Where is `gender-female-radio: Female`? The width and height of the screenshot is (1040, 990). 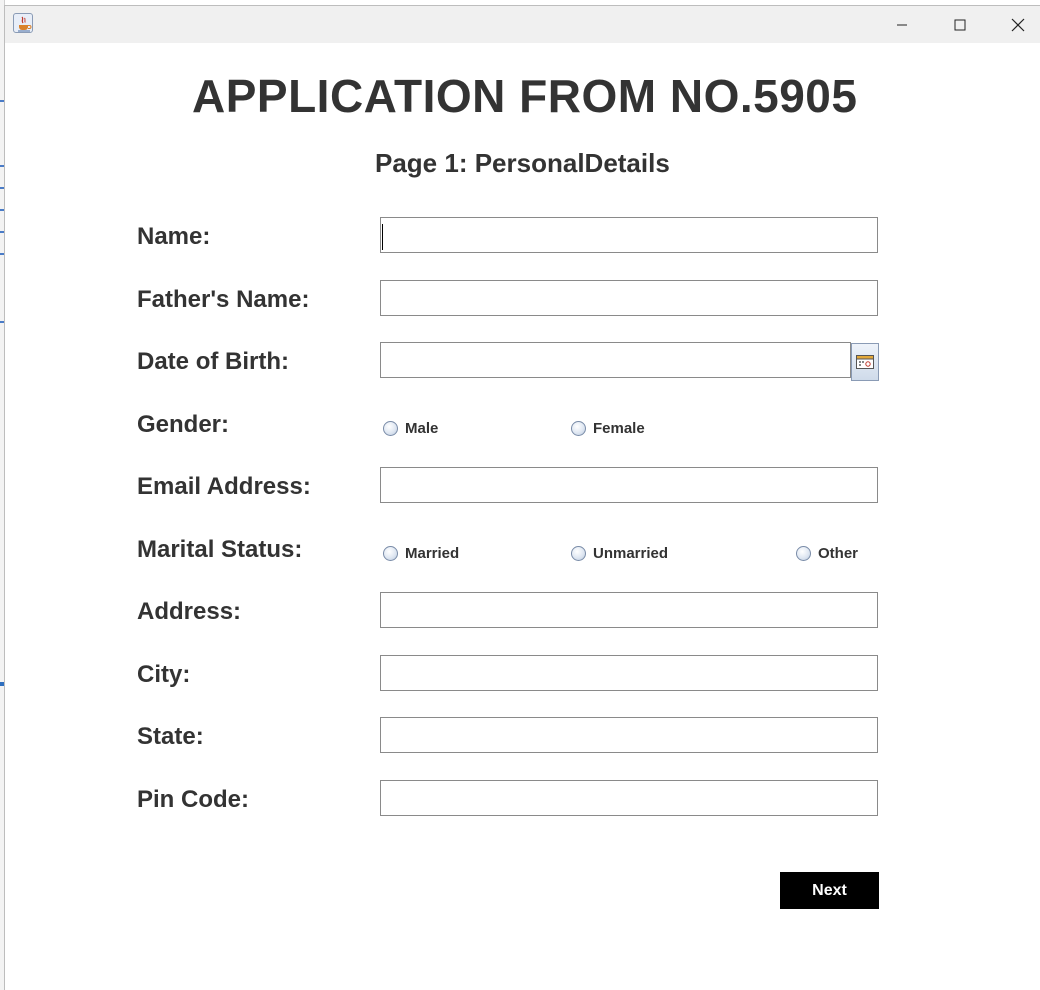
gender-female-radio: Female is located at coordinates (608, 428).